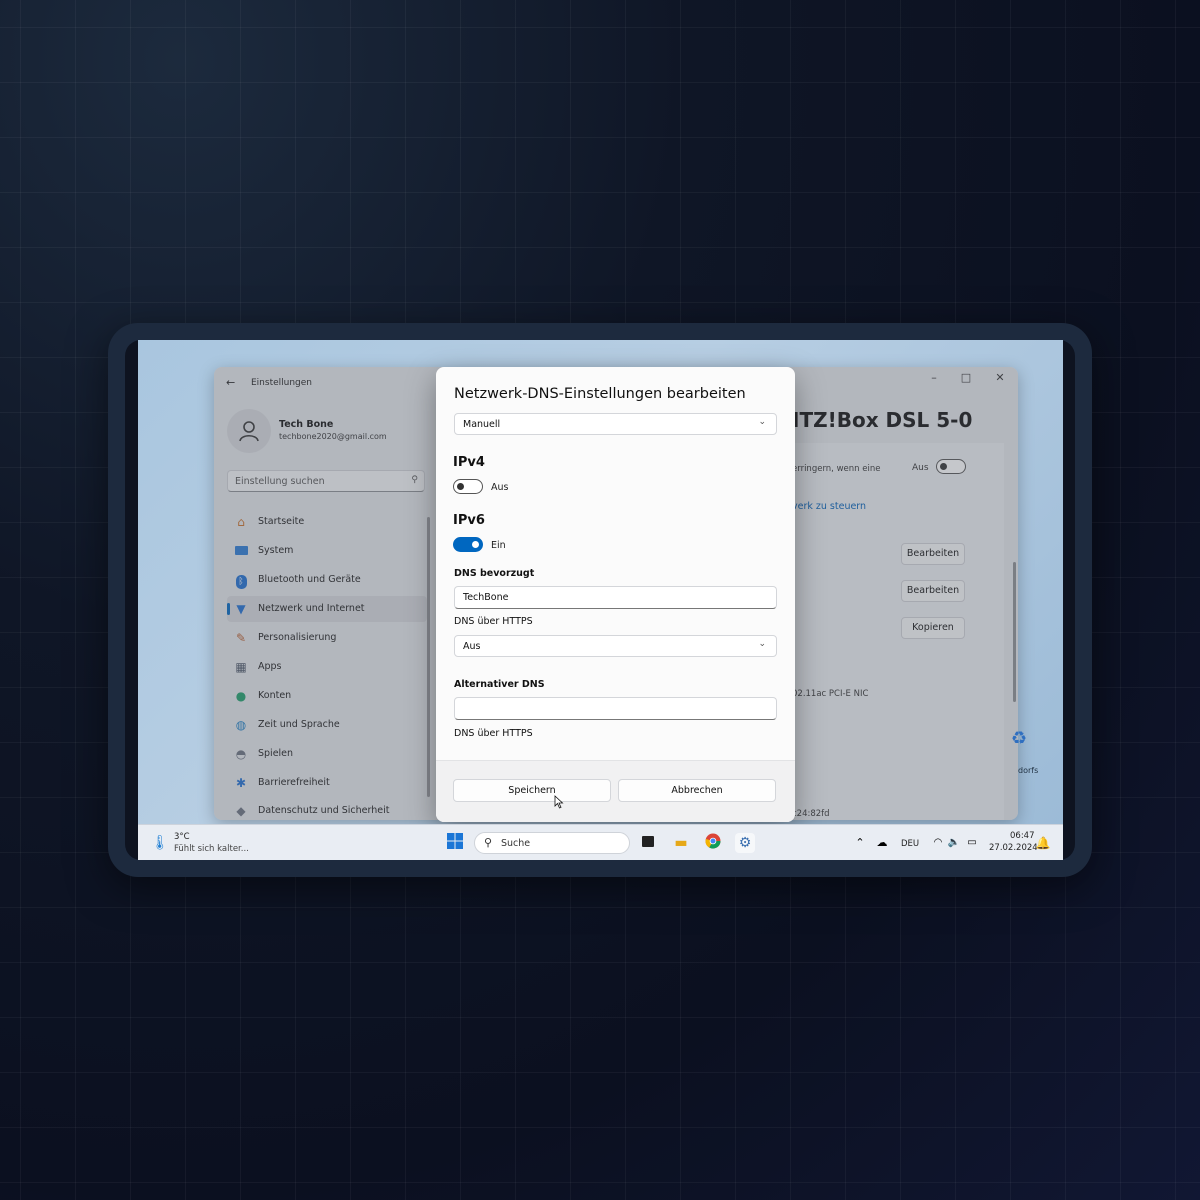 The width and height of the screenshot is (1200, 1200). Describe the element at coordinates (182, 837) in the screenshot. I see `weather-temp: 3°C` at that location.